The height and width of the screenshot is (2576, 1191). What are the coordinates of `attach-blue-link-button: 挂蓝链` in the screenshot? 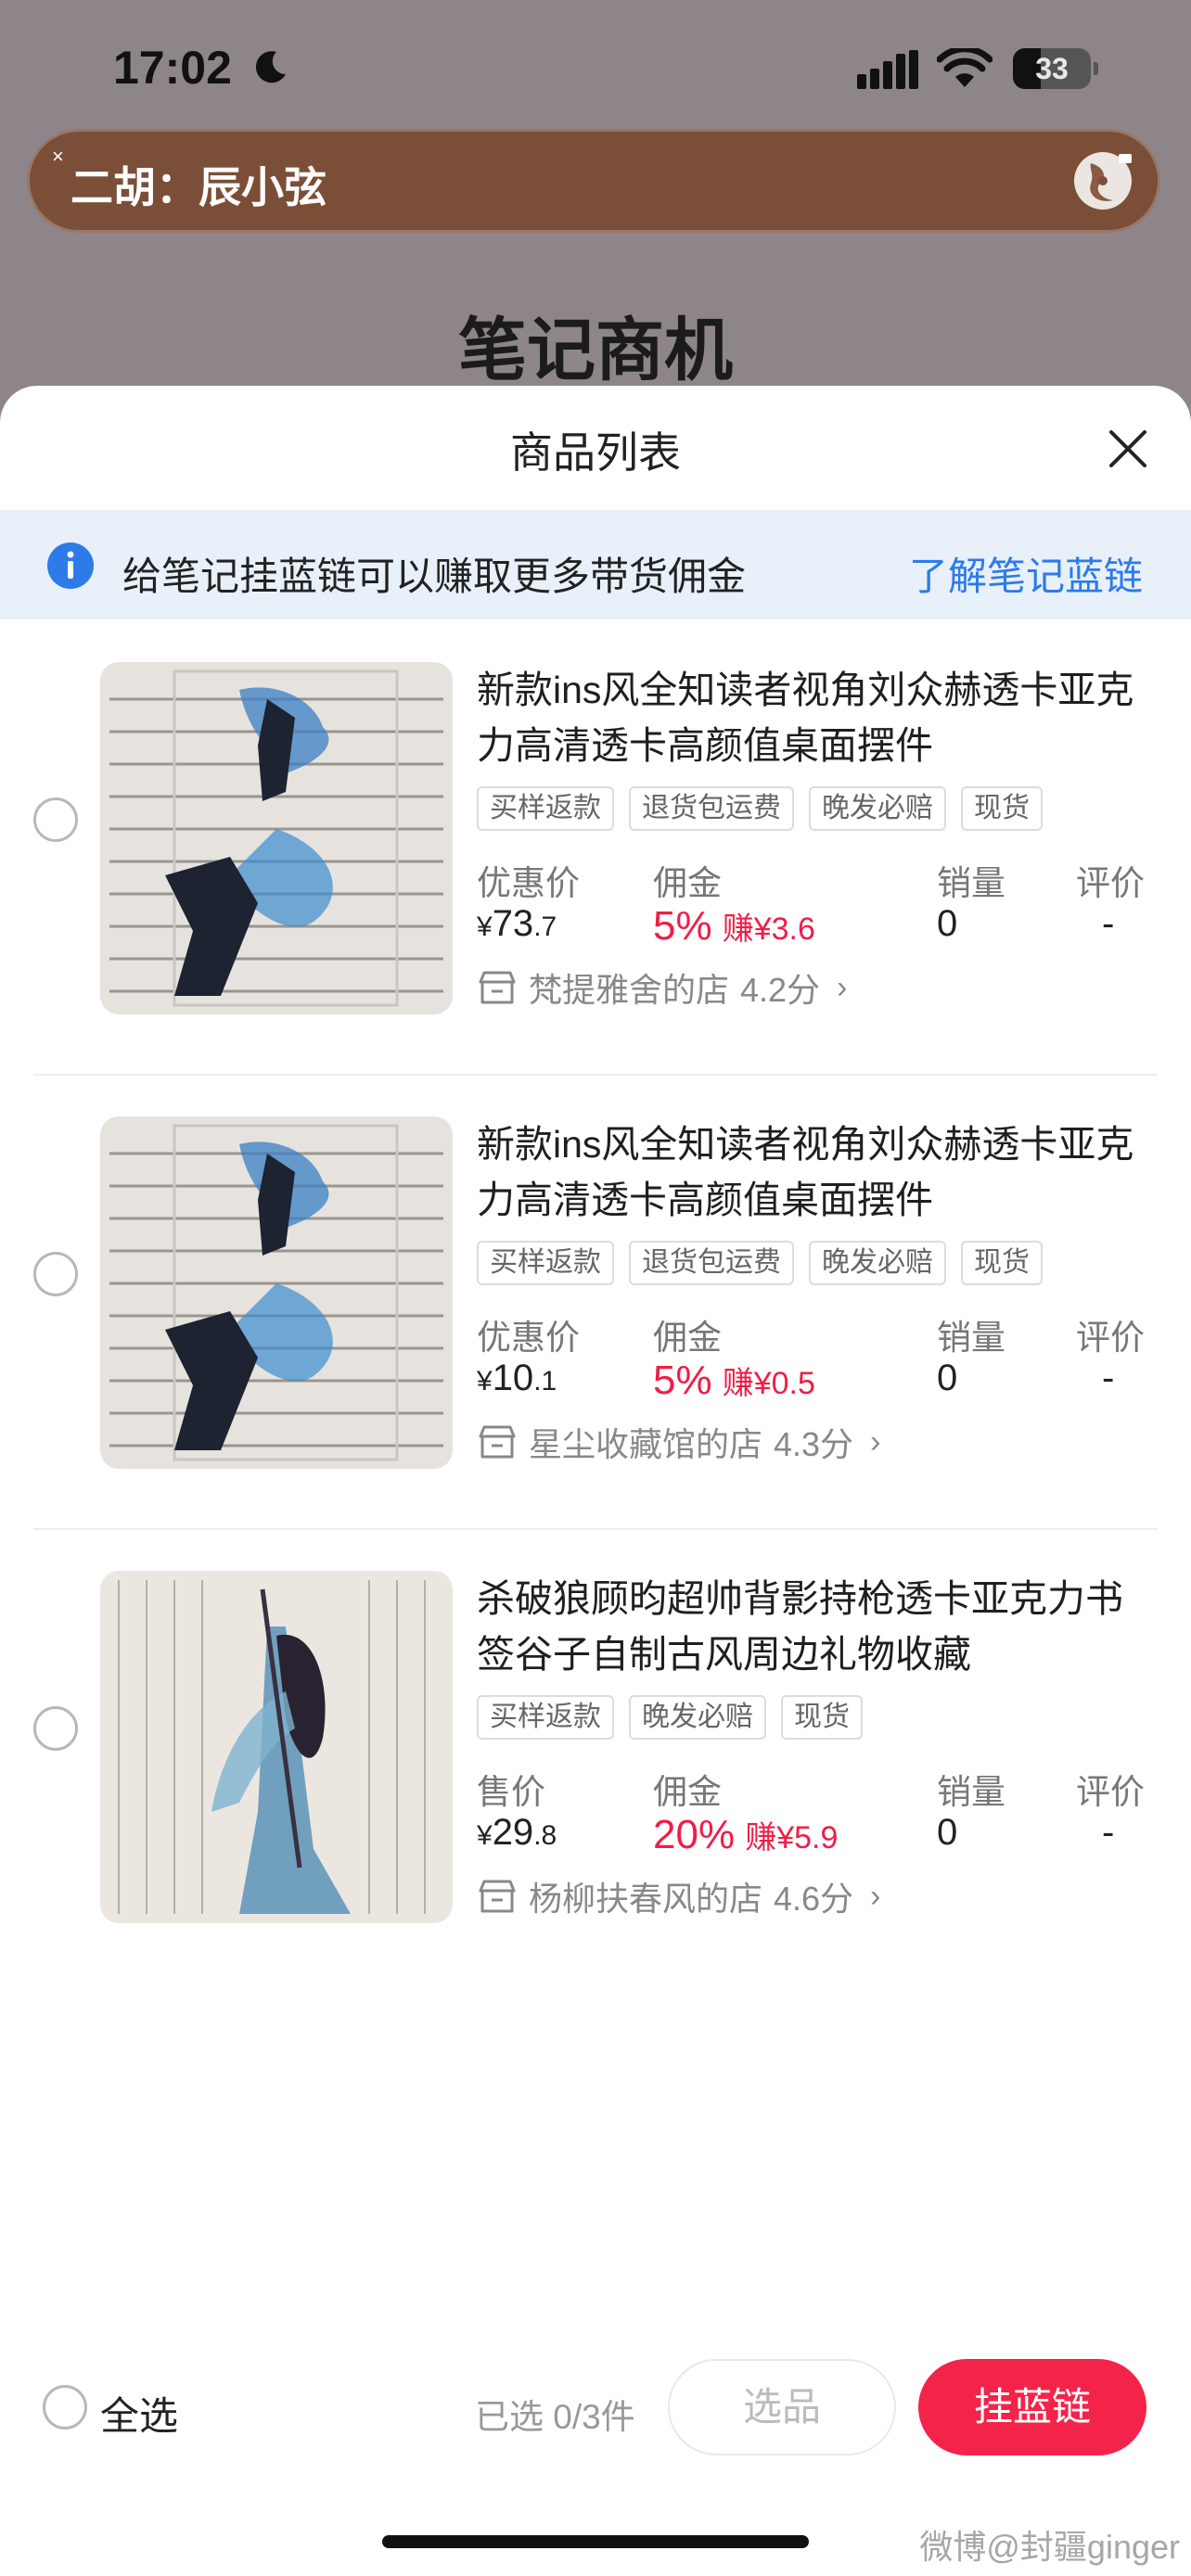 It's located at (1032, 2407).